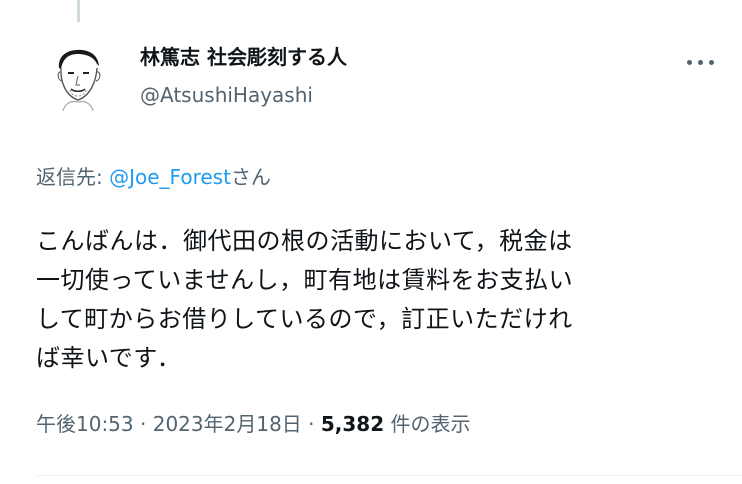 The image size is (742, 484). What do you see at coordinates (73, 177) in the screenshot?
I see `replying-to-prefix: 返信先:` at bounding box center [73, 177].